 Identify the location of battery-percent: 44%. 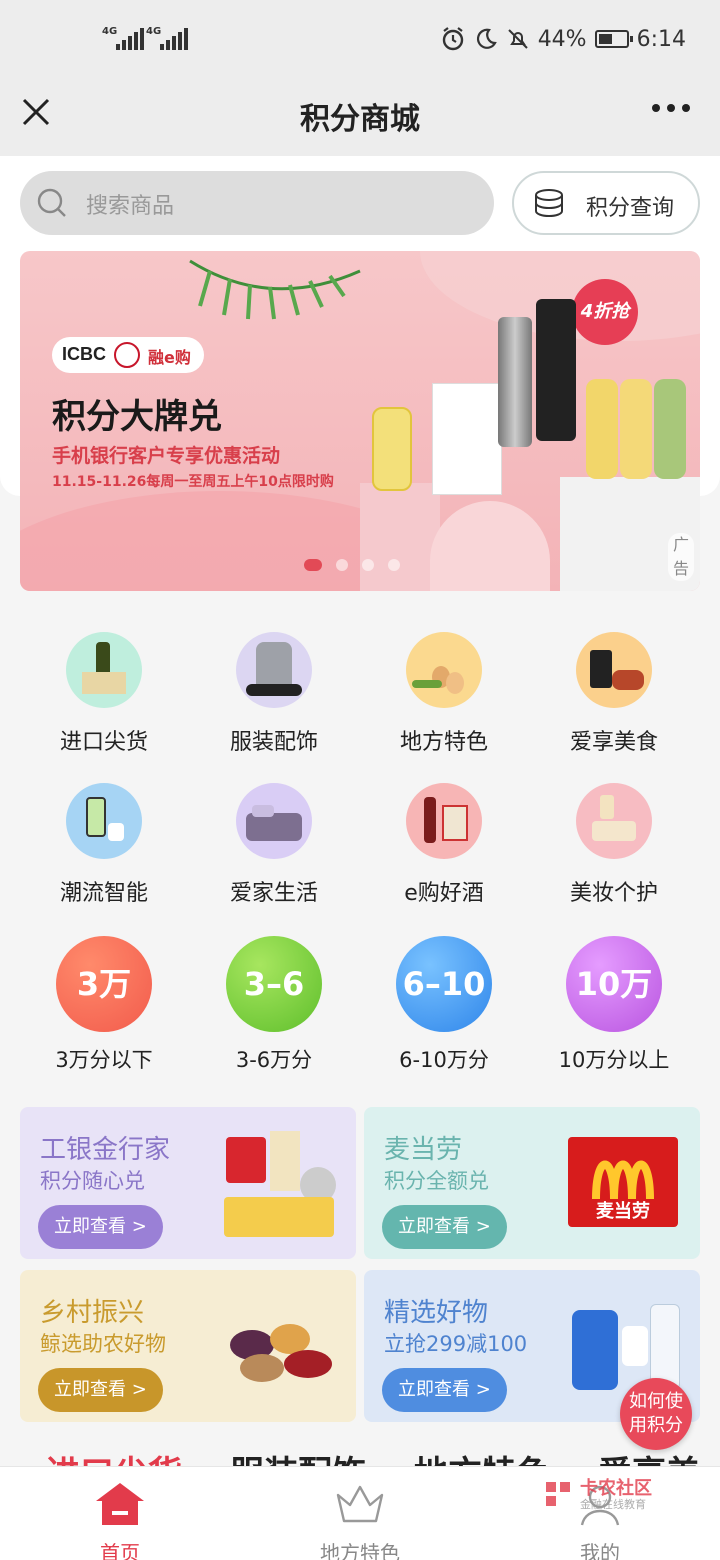
(562, 39).